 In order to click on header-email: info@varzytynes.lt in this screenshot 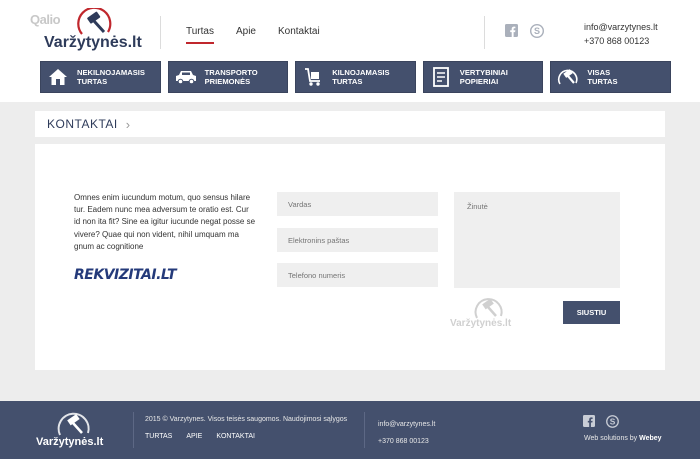, I will do `click(621, 27)`.